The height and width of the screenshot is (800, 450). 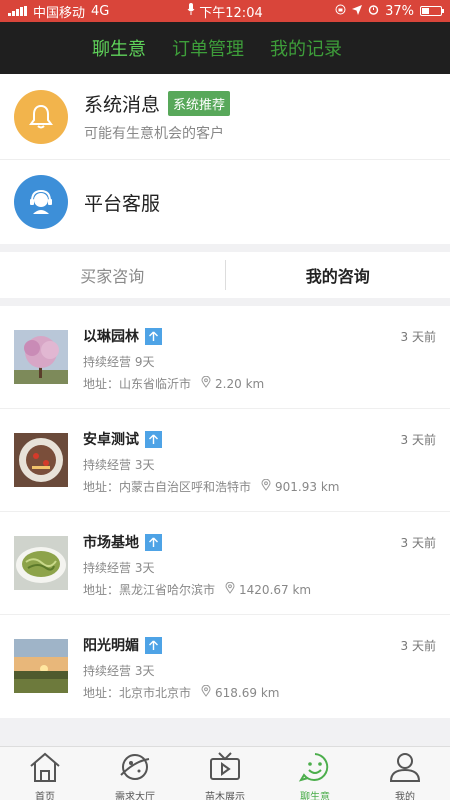 I want to click on nav-chat-business: 聊生意, so click(x=315, y=773).